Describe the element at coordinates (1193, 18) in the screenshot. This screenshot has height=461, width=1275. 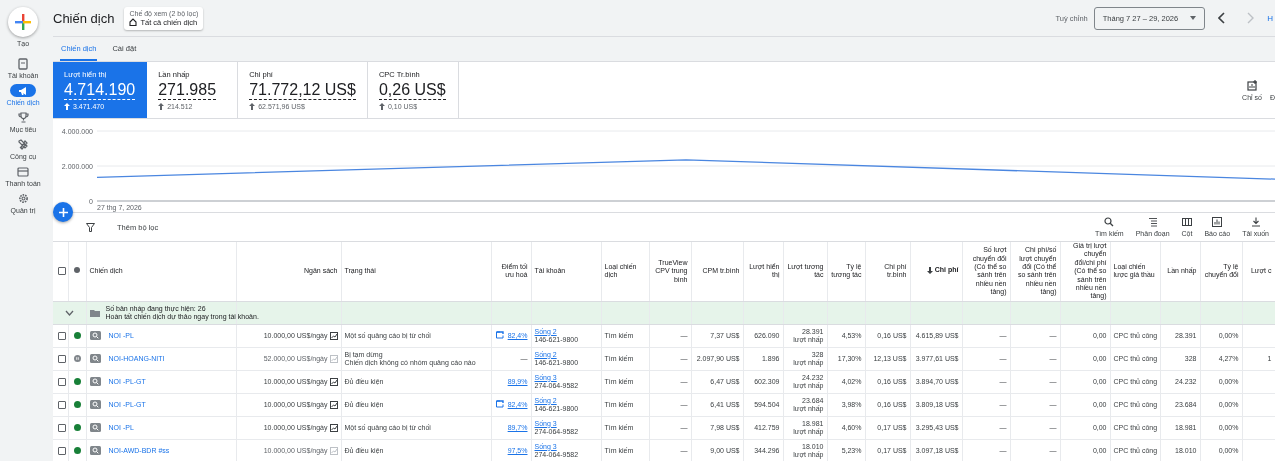
I see `caret-icon` at that location.